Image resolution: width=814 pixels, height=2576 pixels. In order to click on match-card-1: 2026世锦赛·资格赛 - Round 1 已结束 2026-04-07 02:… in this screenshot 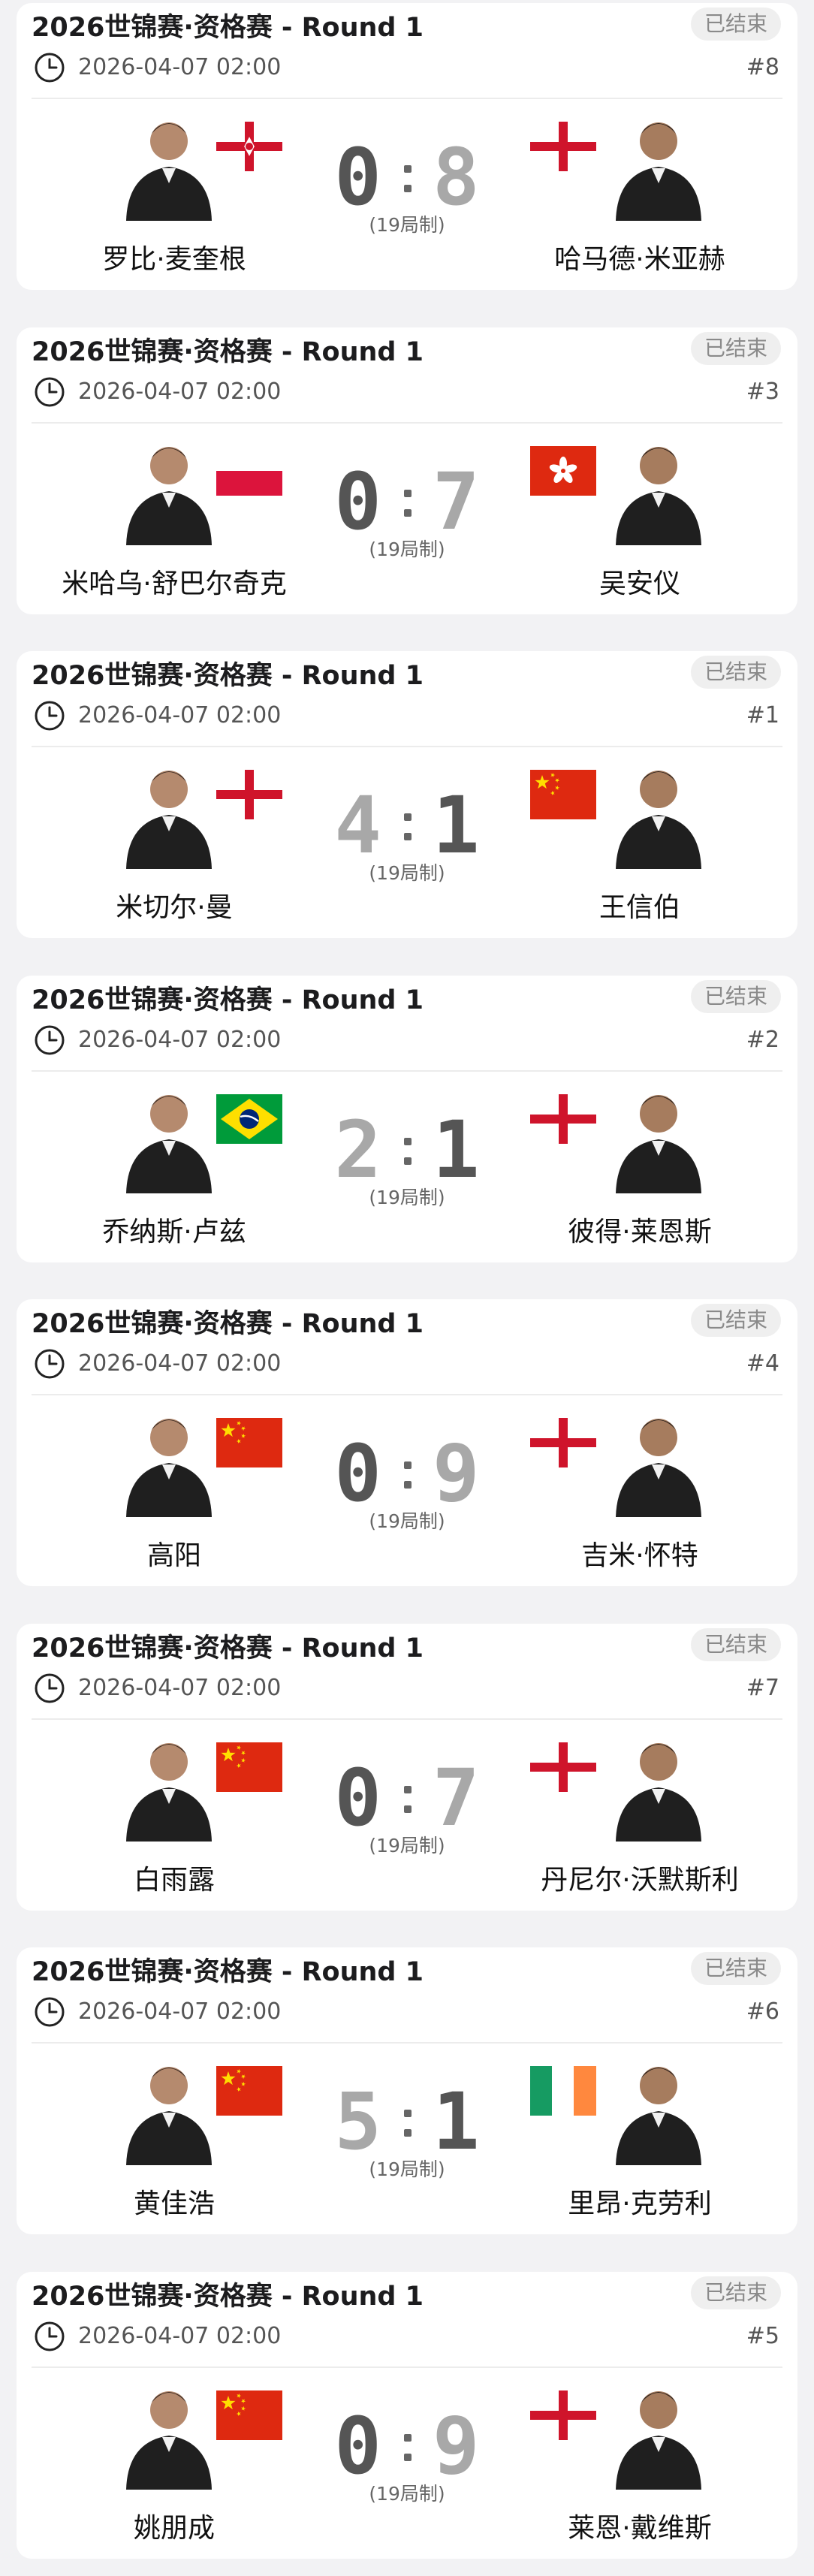, I will do `click(407, 146)`.